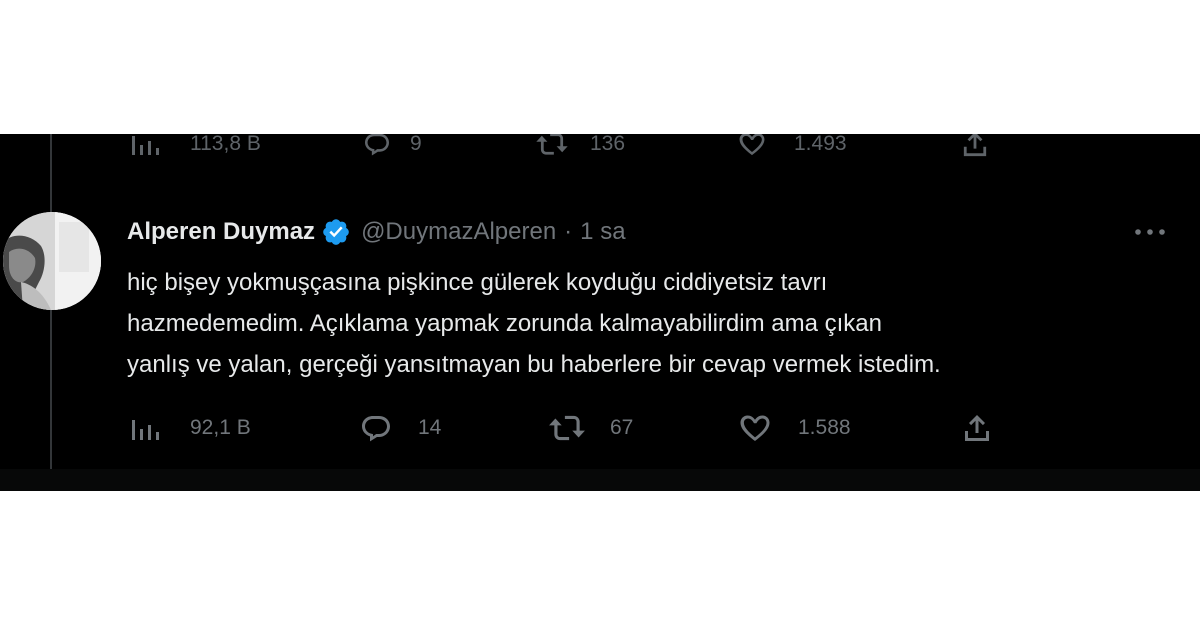 Image resolution: width=1200 pixels, height=628 pixels. I want to click on thread-connector-line, so click(51, 312).